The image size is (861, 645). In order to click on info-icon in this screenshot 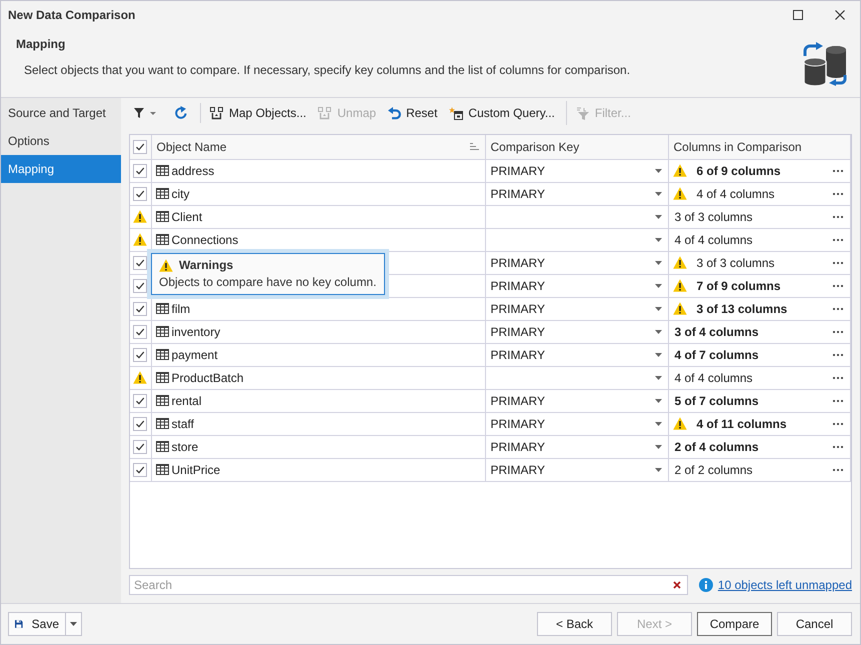, I will do `click(705, 585)`.